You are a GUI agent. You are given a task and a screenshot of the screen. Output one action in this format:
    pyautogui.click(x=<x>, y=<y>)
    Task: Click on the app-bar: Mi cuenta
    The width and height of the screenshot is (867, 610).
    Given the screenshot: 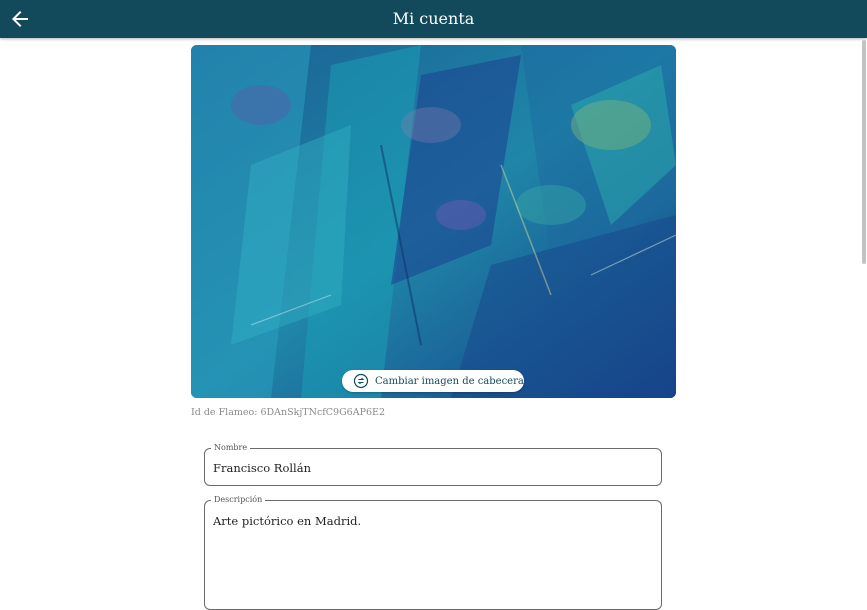 What is the action you would take?
    pyautogui.click(x=433, y=19)
    